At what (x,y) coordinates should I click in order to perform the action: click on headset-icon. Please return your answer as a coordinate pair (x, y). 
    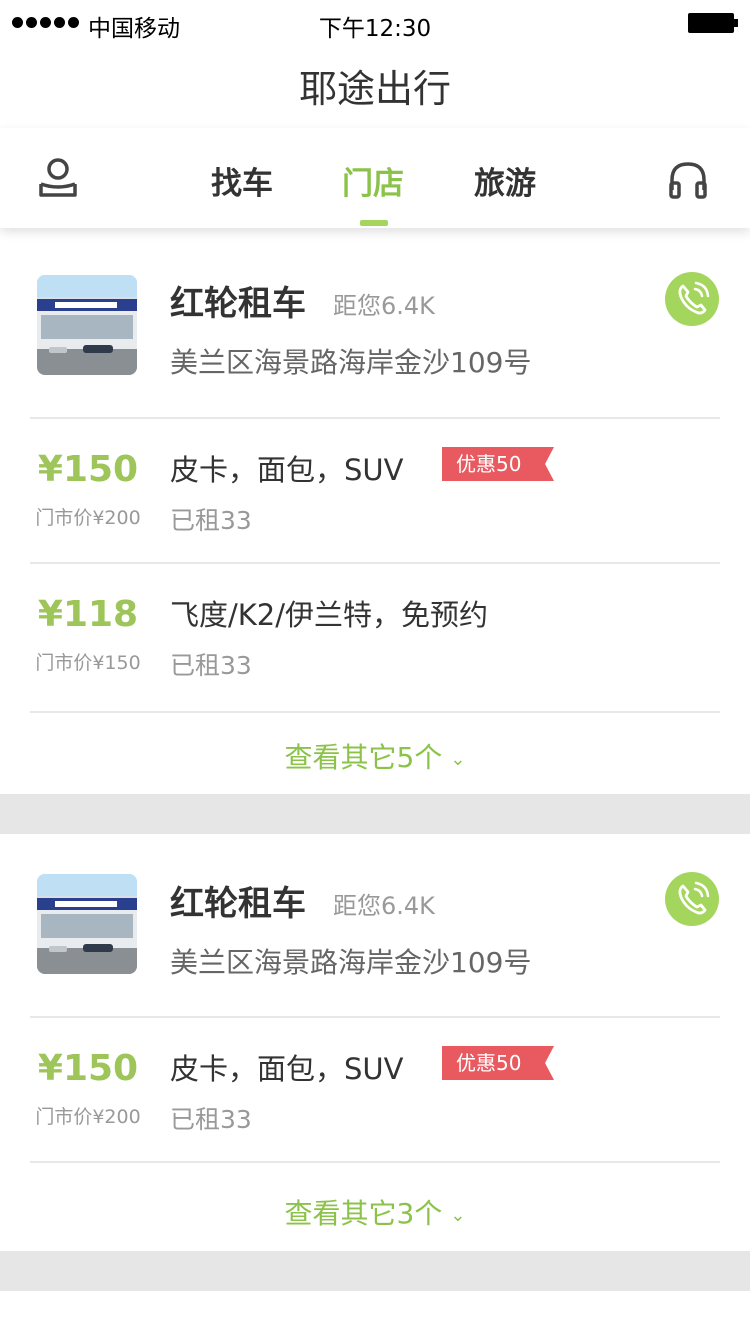
    Looking at the image, I should click on (688, 180).